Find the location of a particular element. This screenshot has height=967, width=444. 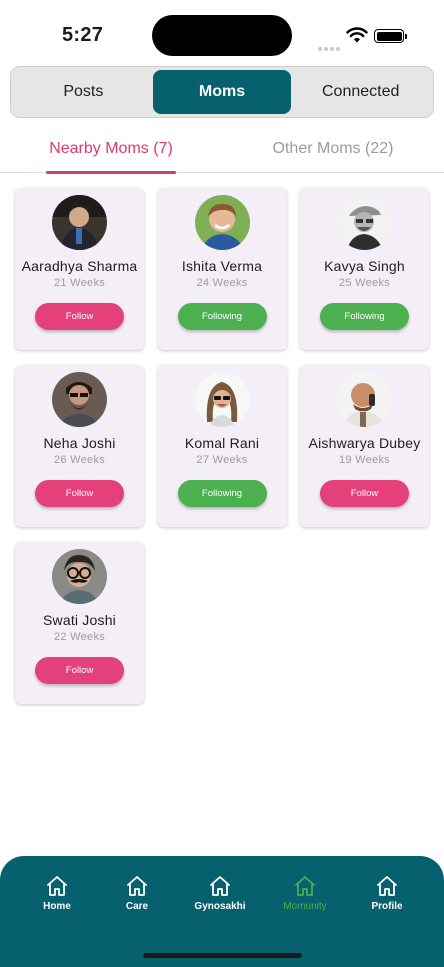

nav-label: Care is located at coordinates (137, 906).